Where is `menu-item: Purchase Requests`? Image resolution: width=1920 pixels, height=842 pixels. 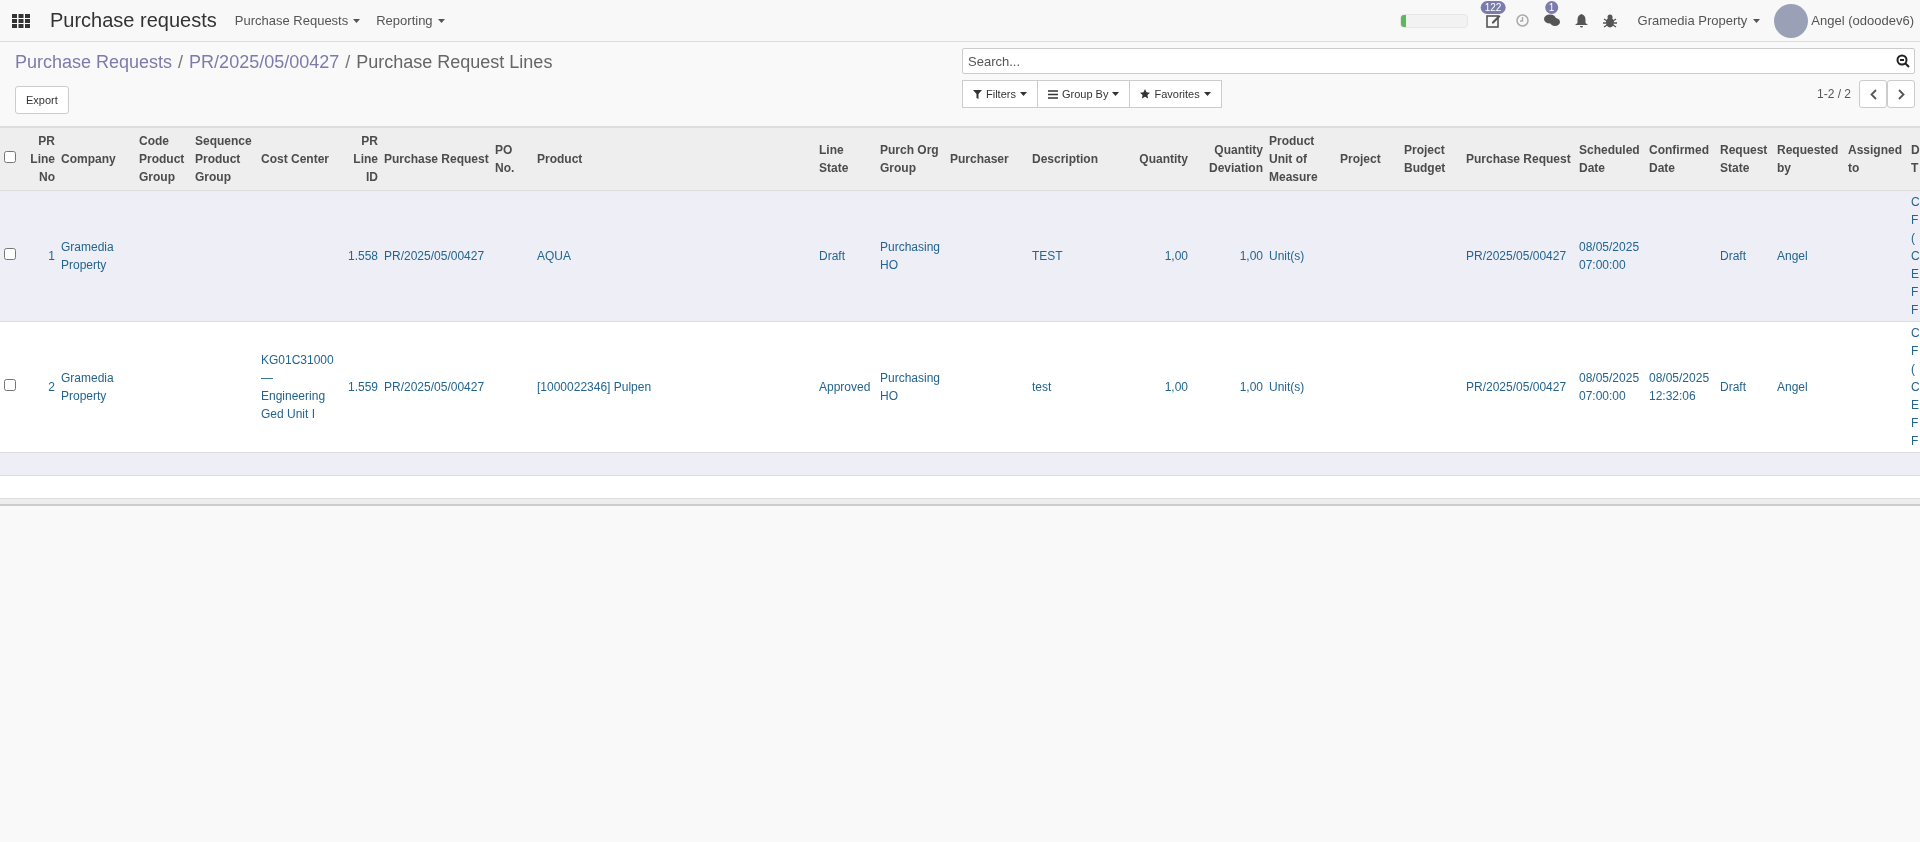 menu-item: Purchase Requests is located at coordinates (297, 20).